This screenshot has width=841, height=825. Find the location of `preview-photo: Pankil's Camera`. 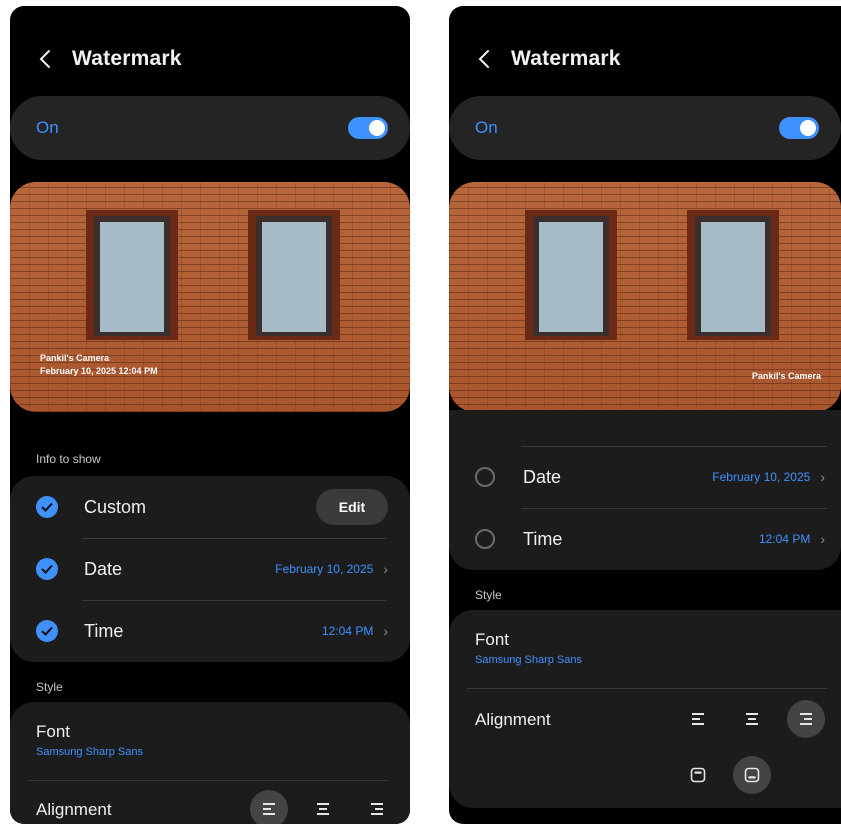

preview-photo: Pankil's Camera is located at coordinates (645, 297).